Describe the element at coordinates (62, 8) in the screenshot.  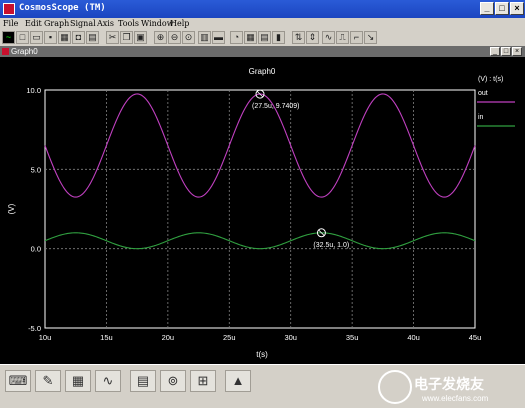
I see `window-title: CosmosScope (TM)` at that location.